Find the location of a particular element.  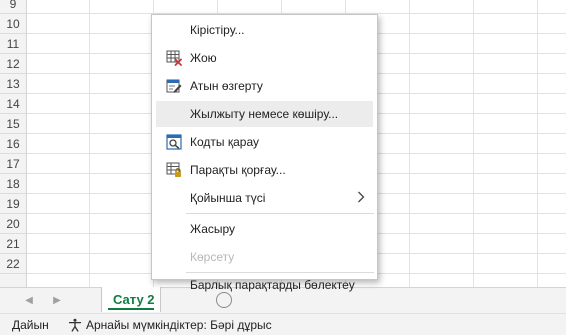

active-tab-underline is located at coordinates (131, 309).